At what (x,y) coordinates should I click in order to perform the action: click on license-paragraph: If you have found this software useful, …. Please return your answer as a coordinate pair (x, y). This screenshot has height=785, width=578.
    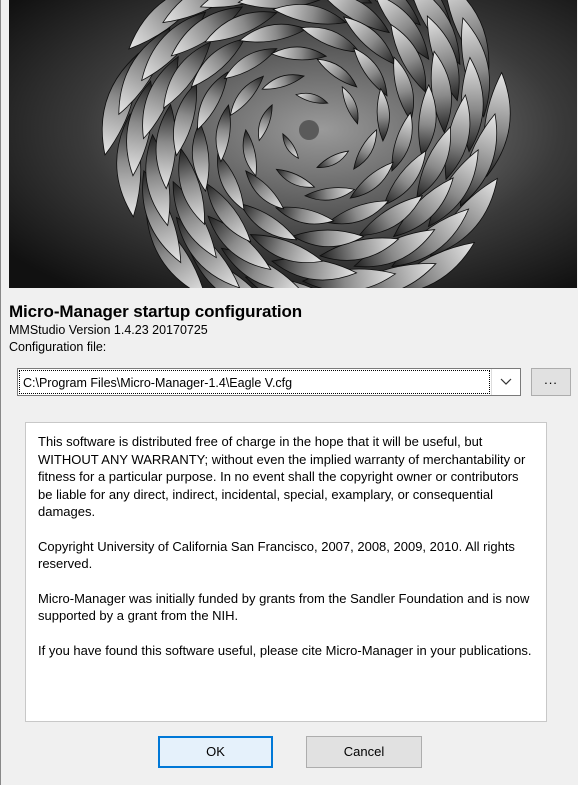
    Looking at the image, I should click on (285, 650).